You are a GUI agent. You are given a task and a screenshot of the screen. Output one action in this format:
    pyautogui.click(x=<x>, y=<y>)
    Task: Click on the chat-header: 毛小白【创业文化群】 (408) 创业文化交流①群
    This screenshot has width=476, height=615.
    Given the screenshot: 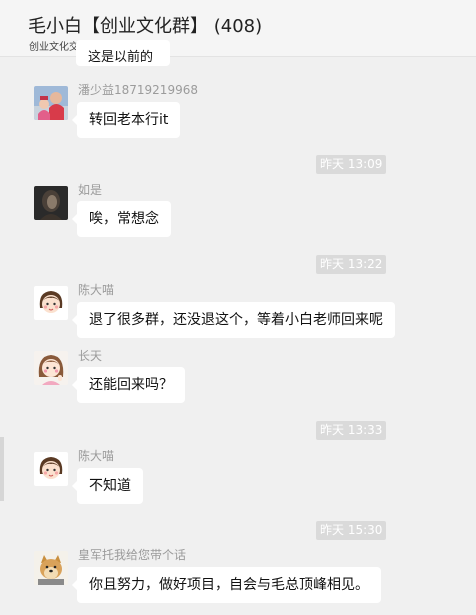 What is the action you would take?
    pyautogui.click(x=238, y=28)
    